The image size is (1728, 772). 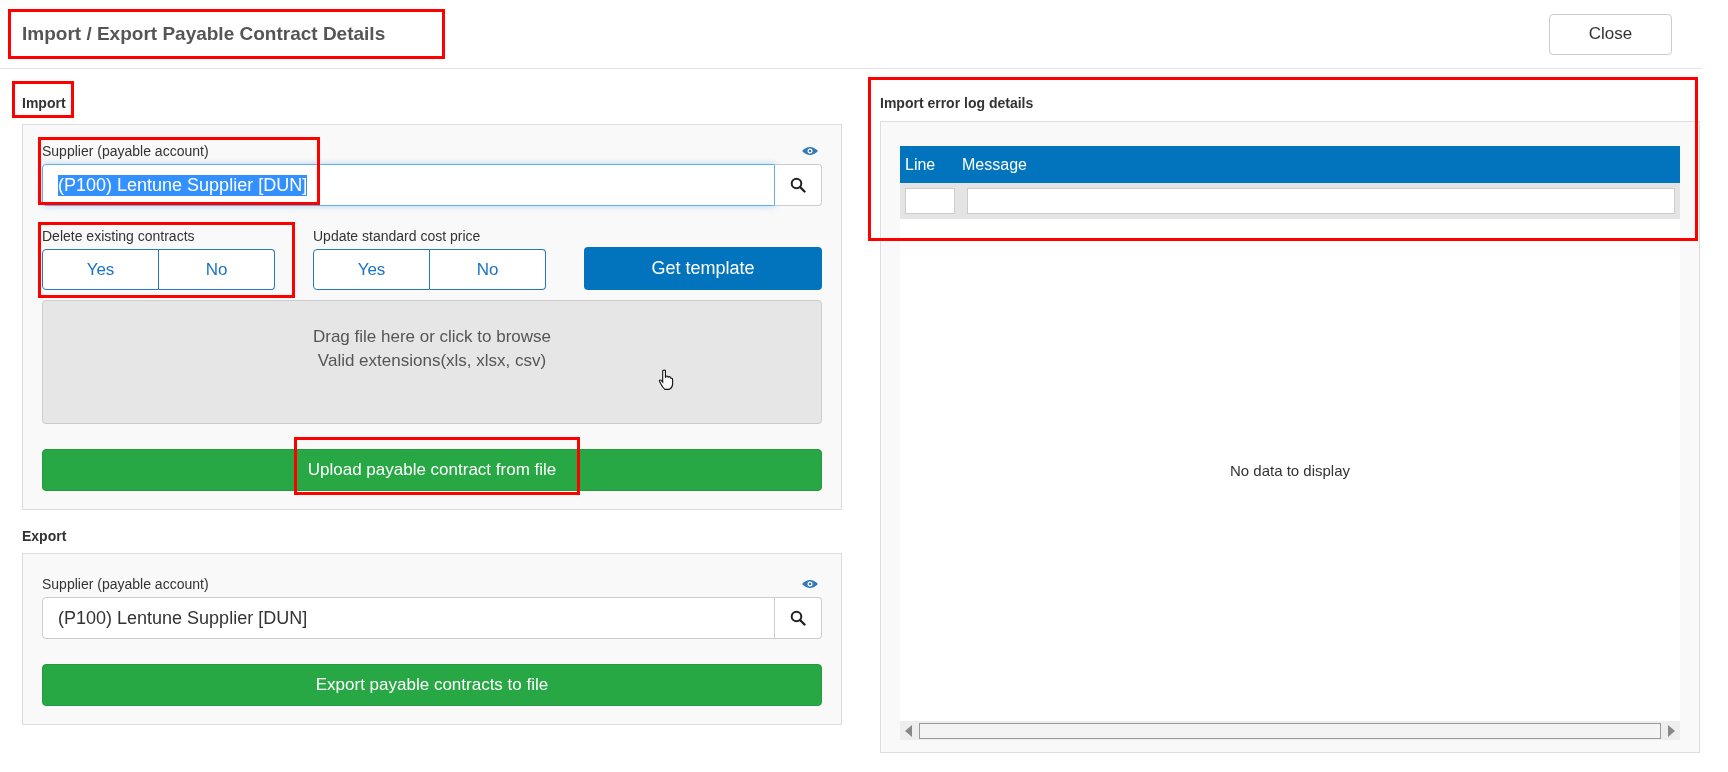 I want to click on horizontal-scrollbar, so click(x=1290, y=730).